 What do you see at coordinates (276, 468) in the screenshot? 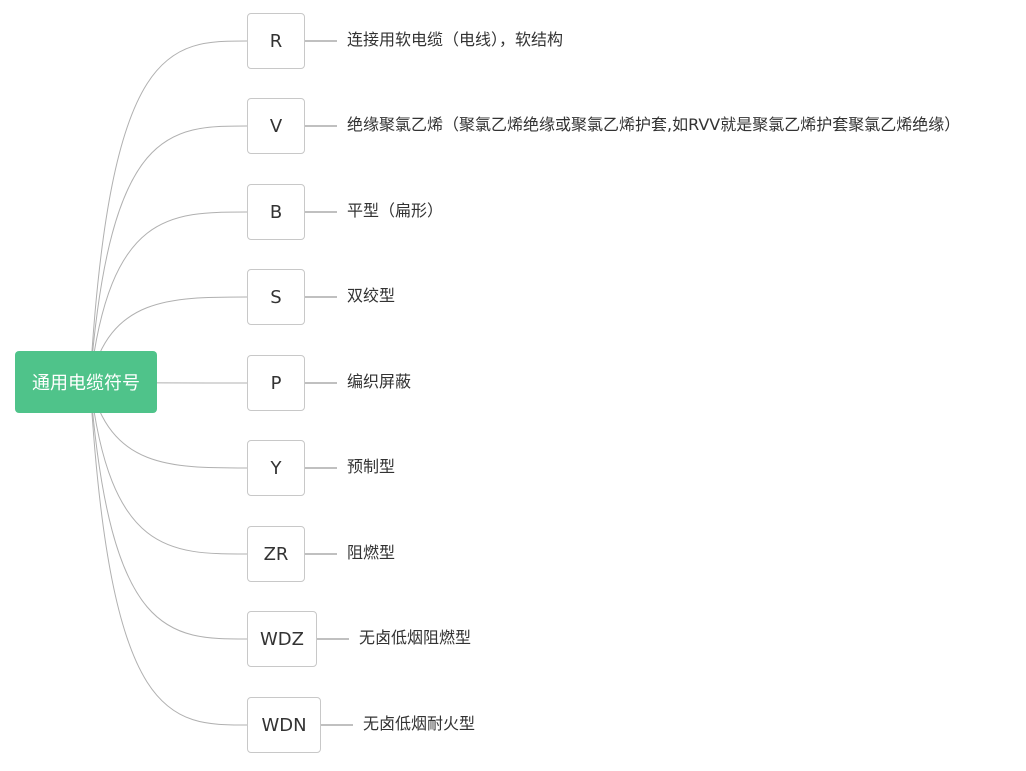
I see `code-node-y: Y` at bounding box center [276, 468].